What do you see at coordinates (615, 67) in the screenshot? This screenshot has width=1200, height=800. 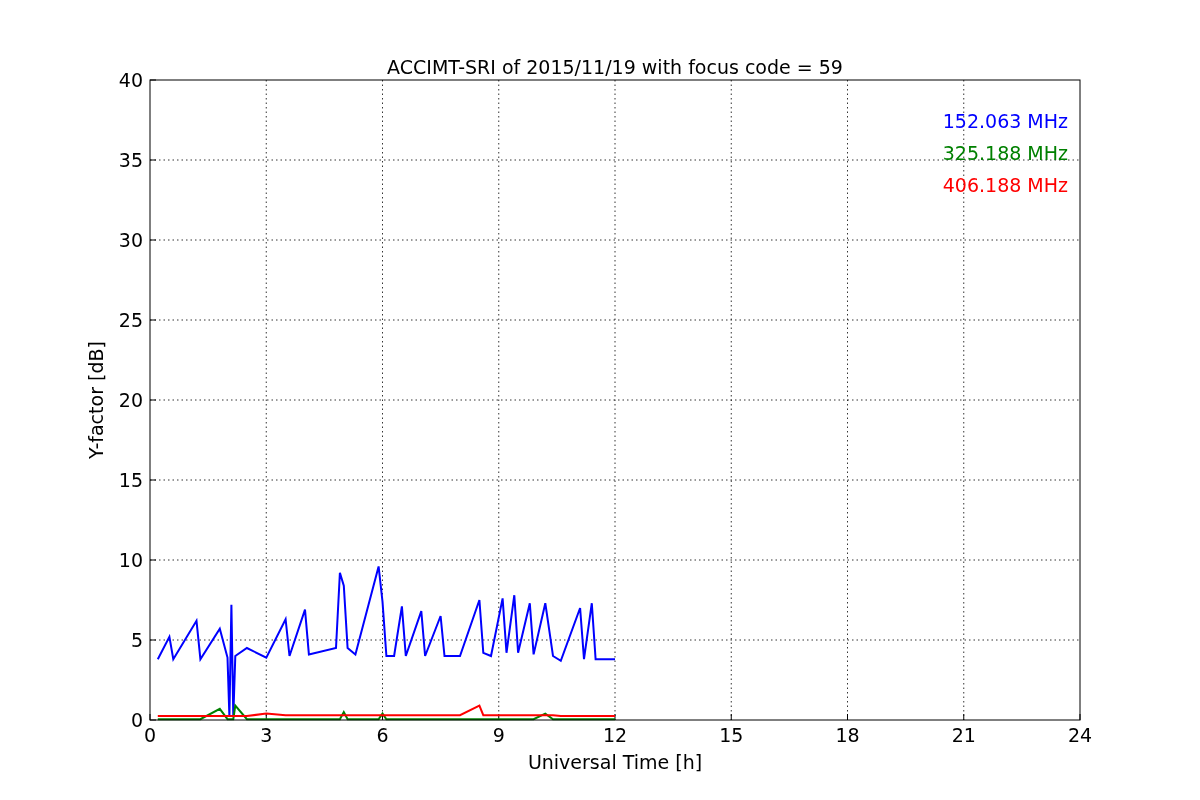 I see `chart-title: ACCIMT-SRI of 2015/11/19 with focus code = 59` at bounding box center [615, 67].